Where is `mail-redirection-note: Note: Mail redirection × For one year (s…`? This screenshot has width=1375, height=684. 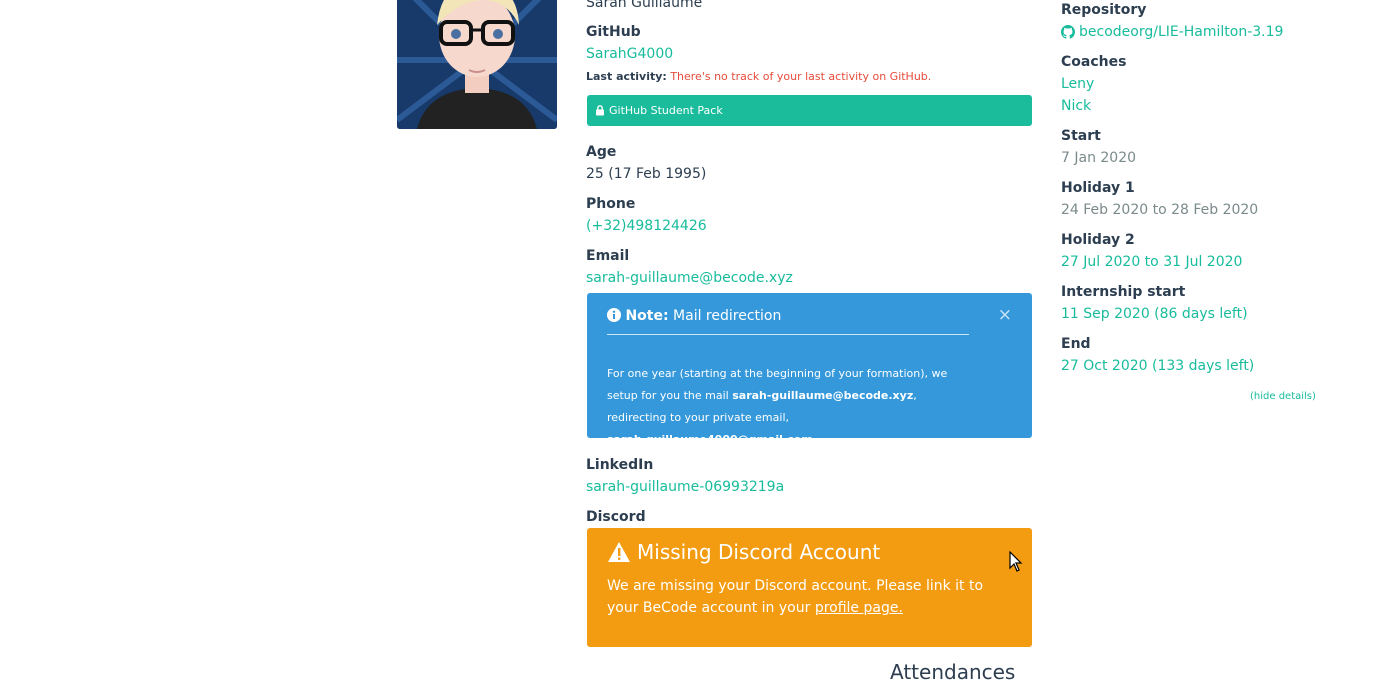 mail-redirection-note: Note: Mail redirection × For one year (s… is located at coordinates (809, 369).